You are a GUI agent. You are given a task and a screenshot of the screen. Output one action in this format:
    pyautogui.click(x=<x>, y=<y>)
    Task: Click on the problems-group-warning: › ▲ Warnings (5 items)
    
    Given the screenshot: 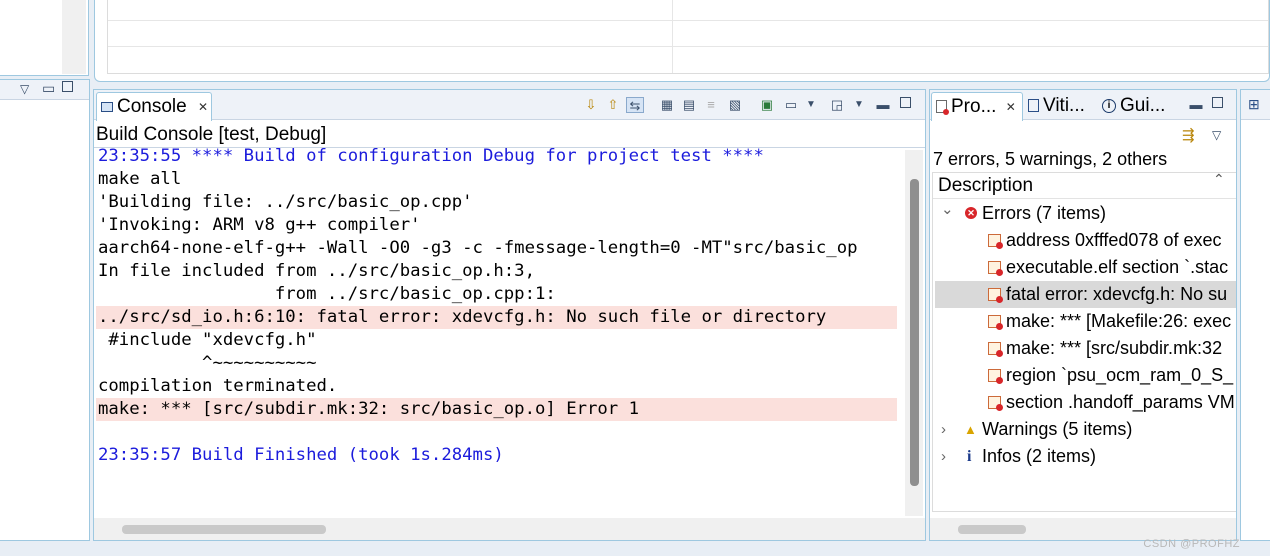 What is the action you would take?
    pyautogui.click(x=1085, y=429)
    